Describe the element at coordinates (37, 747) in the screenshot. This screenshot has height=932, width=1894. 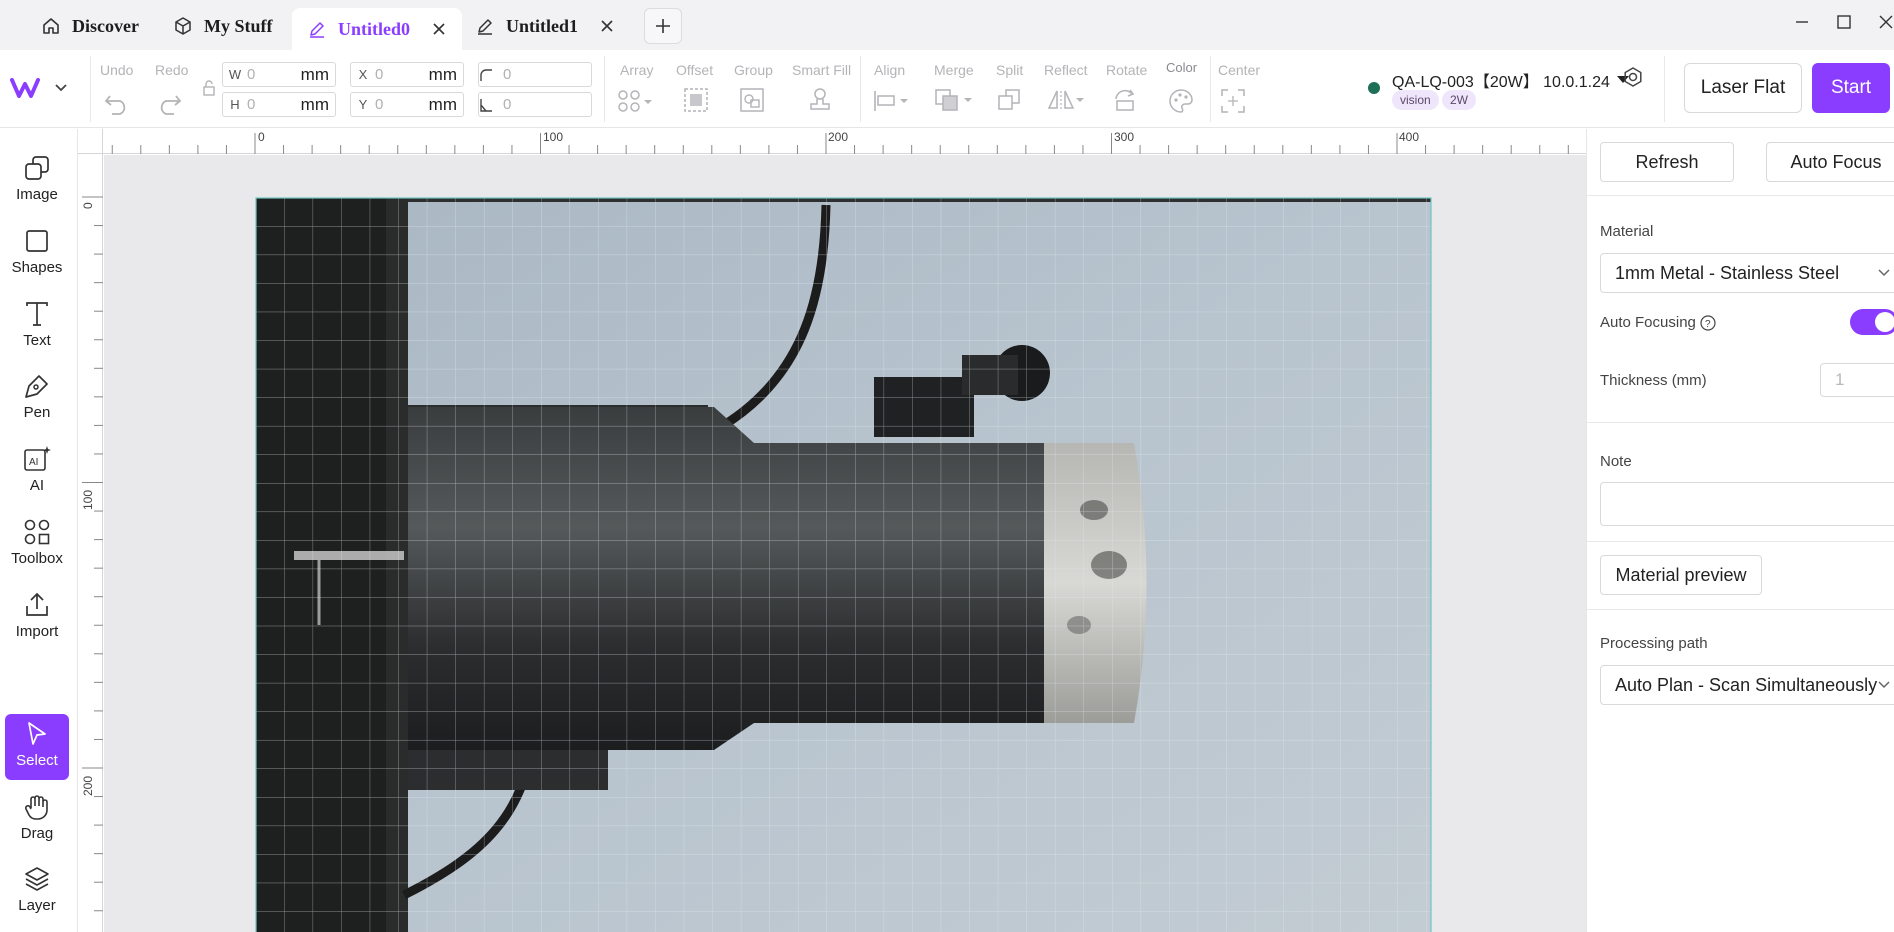
I see `tool-select: Select` at that location.